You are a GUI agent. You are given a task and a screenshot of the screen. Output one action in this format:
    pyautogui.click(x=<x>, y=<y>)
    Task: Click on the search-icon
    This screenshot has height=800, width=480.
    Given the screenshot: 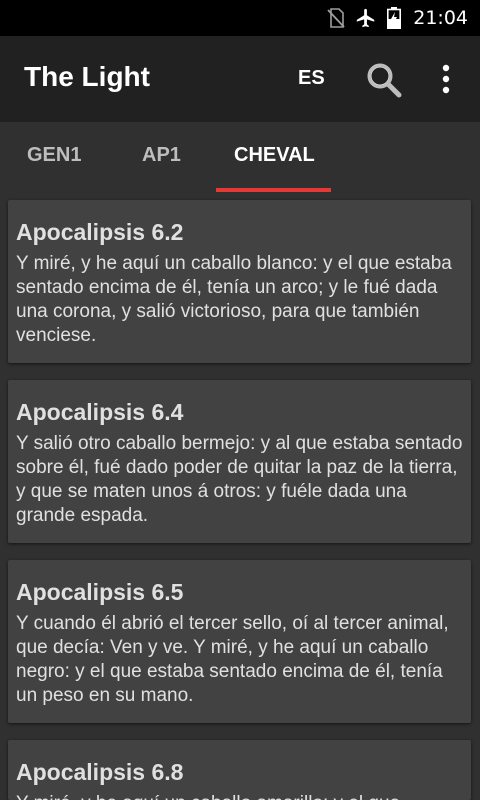 What is the action you would take?
    pyautogui.click(x=384, y=80)
    